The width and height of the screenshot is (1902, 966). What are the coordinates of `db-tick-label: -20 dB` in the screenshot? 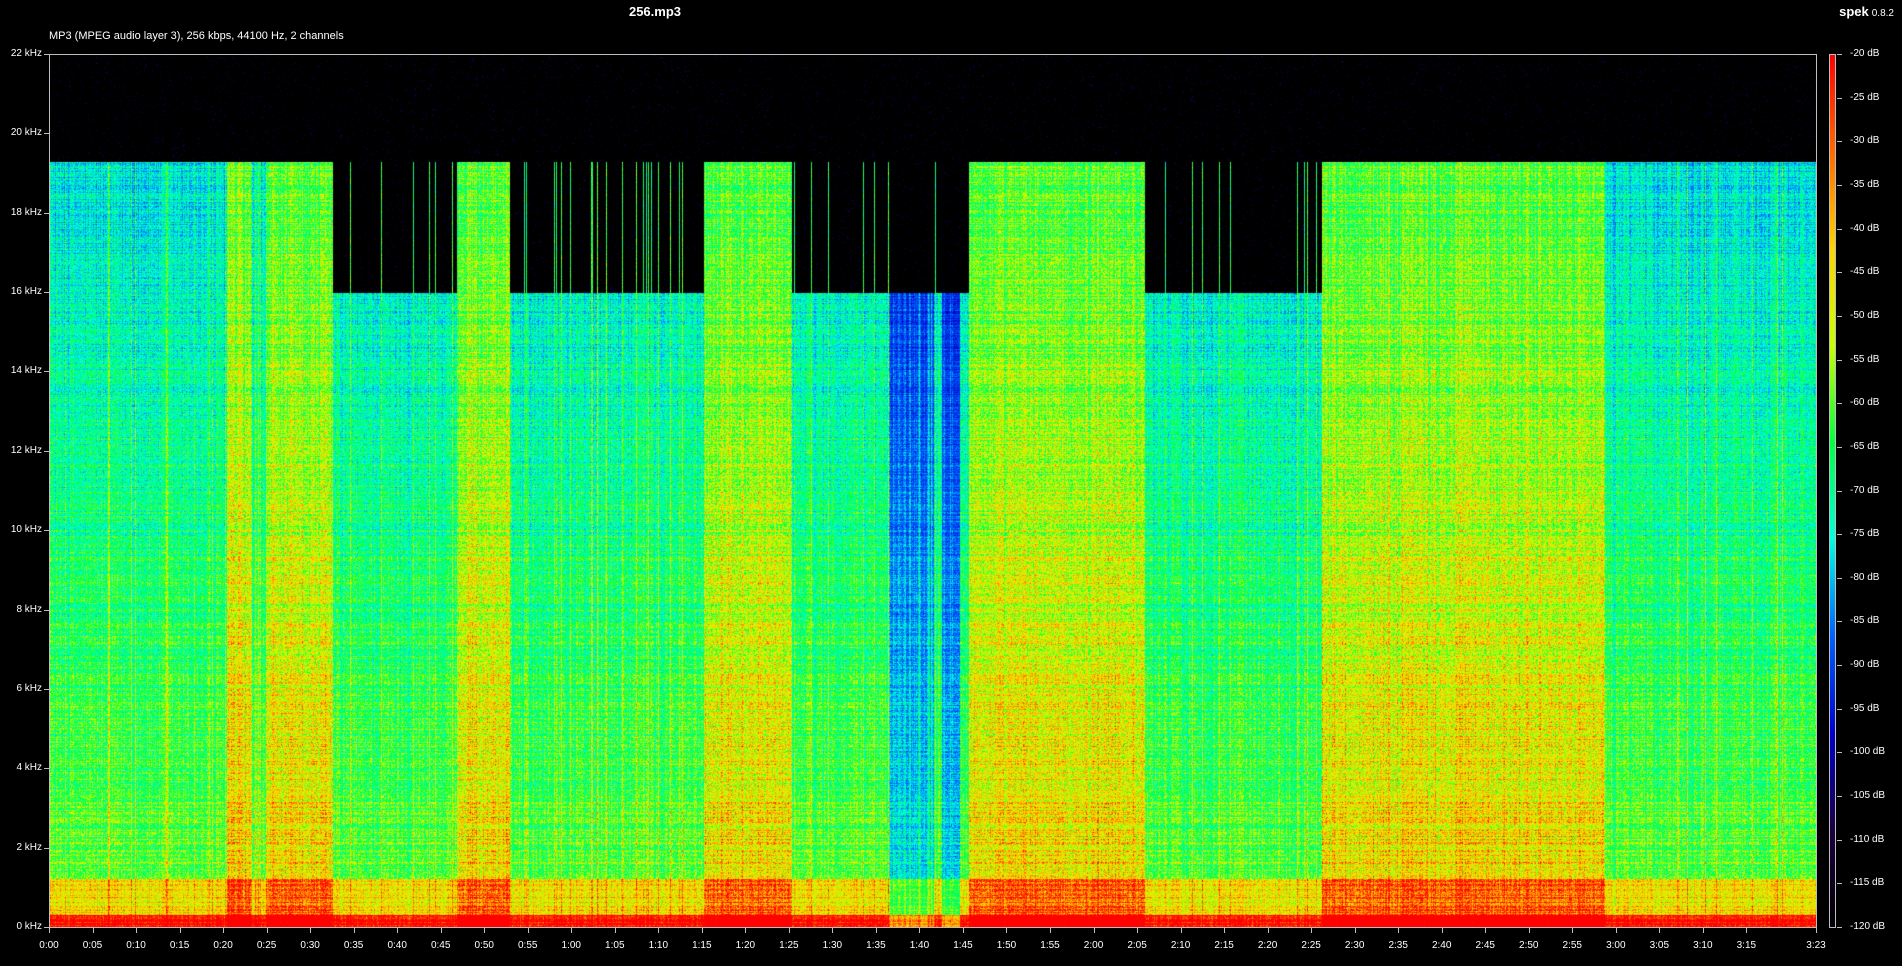 It's located at (1865, 53).